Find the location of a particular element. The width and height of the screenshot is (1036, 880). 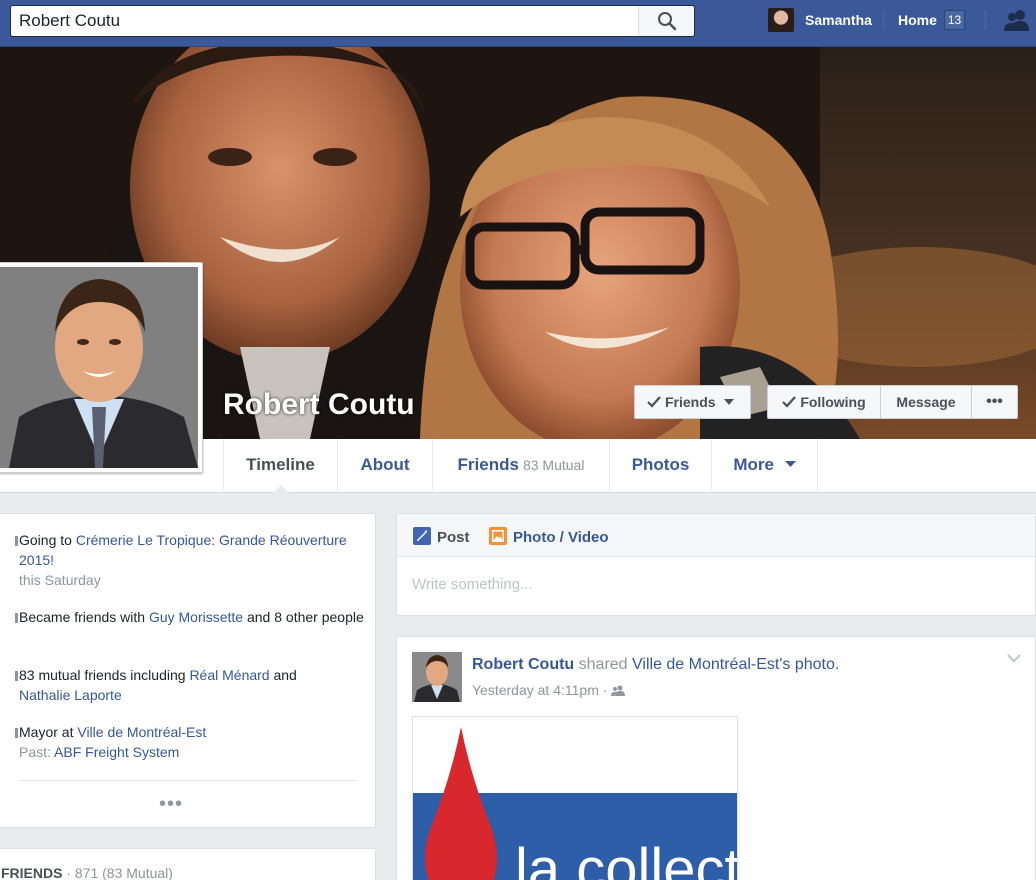

intro-text: and 8 other people is located at coordinates (303, 617).